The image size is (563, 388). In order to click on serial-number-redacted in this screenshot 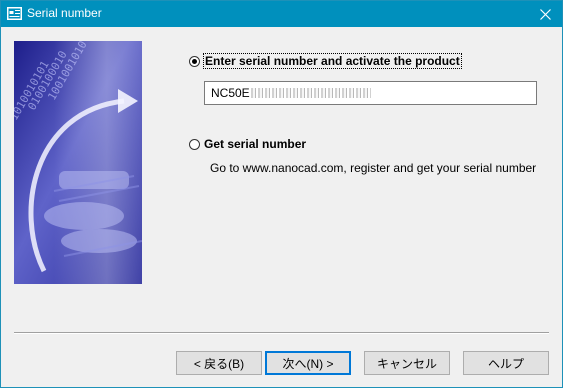, I will do `click(310, 93)`.